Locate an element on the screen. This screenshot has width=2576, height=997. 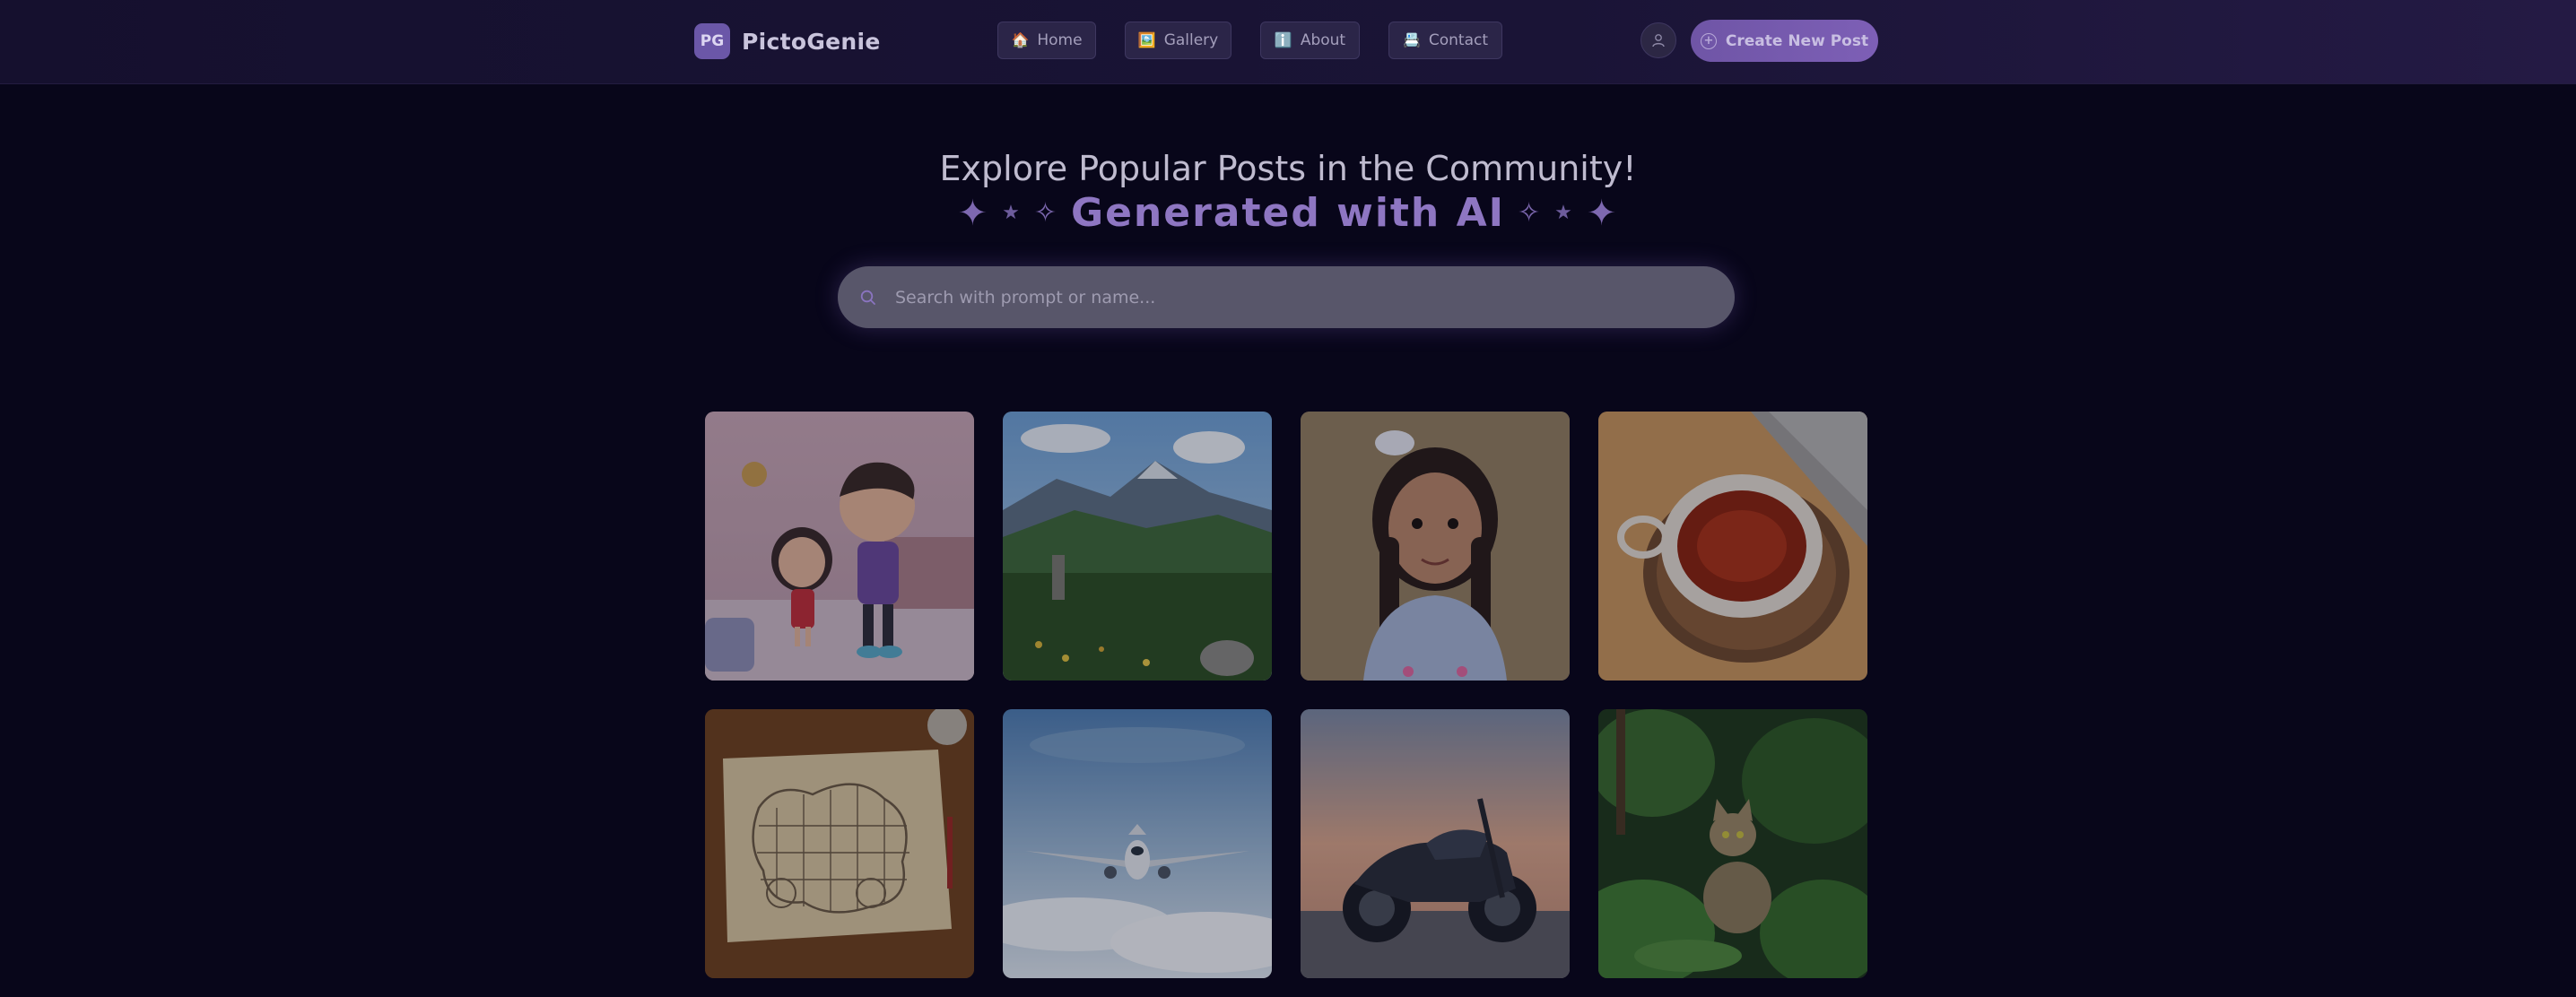
cat-in-jungle-image is located at coordinates (1732, 843).